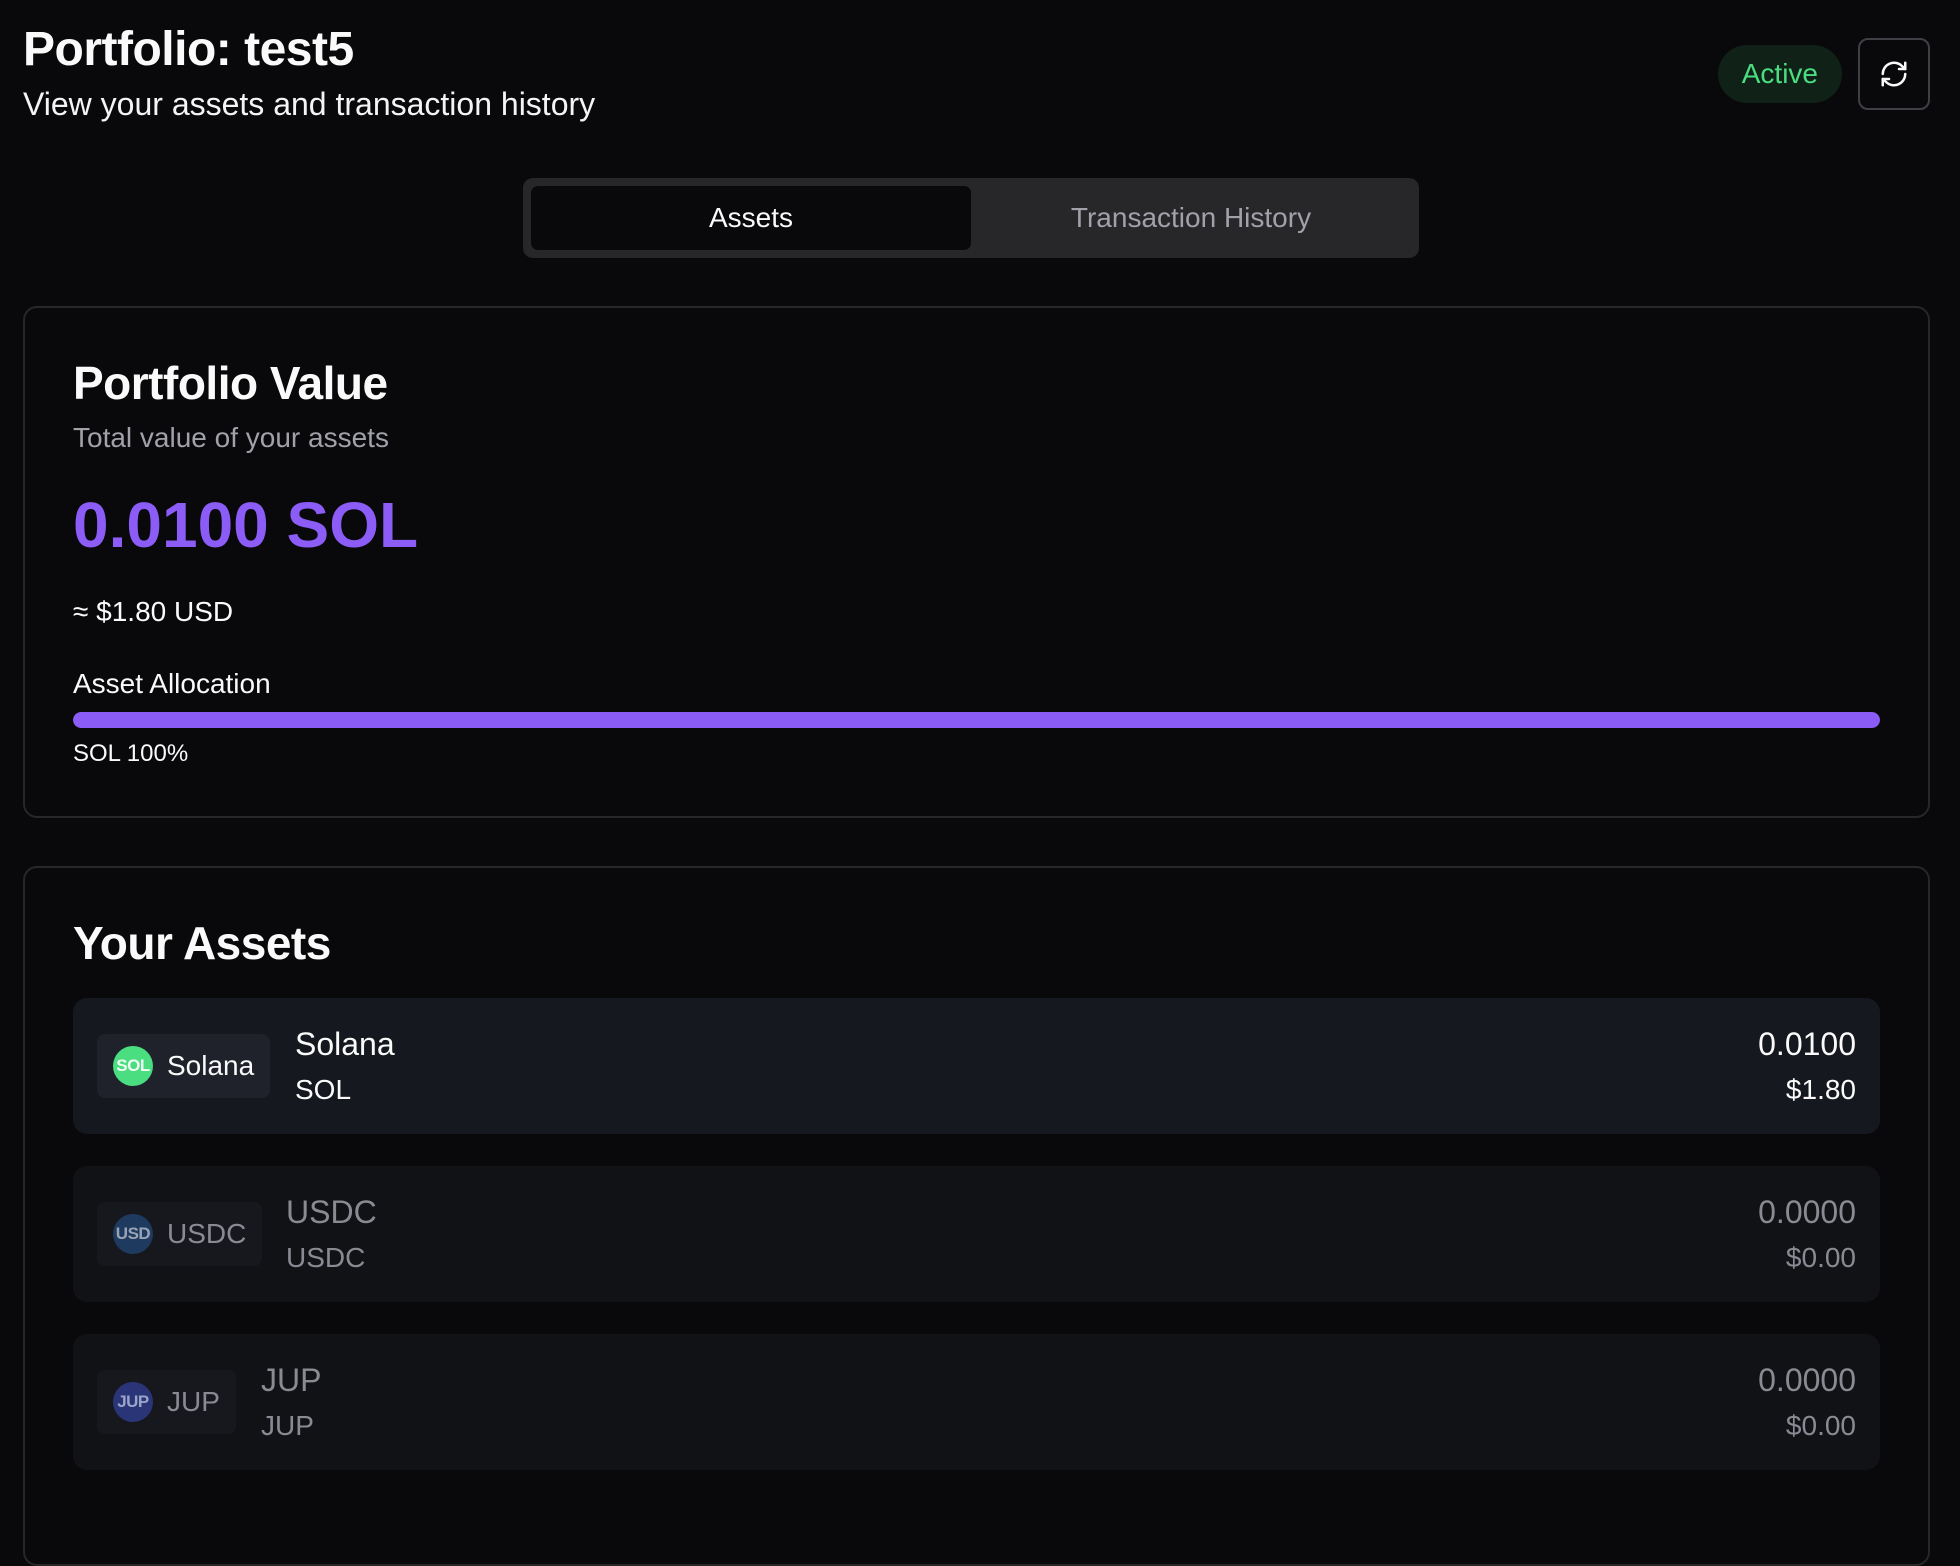  I want to click on allocation-fill-sol, so click(976, 720).